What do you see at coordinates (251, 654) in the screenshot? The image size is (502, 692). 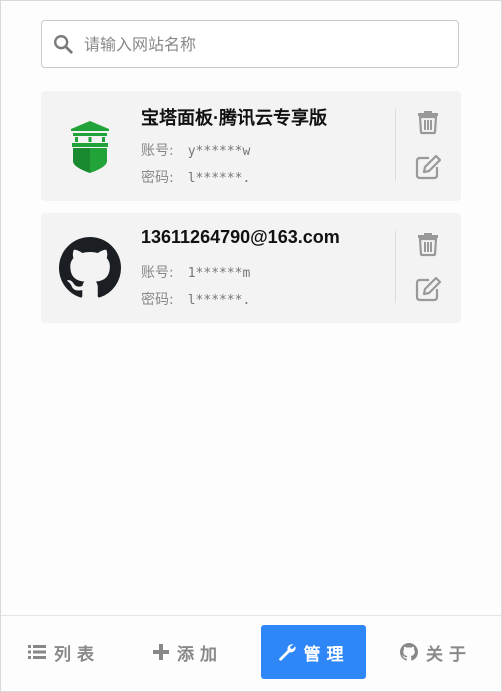 I see `bottom-nav: 列表 添加 管理 关于` at bounding box center [251, 654].